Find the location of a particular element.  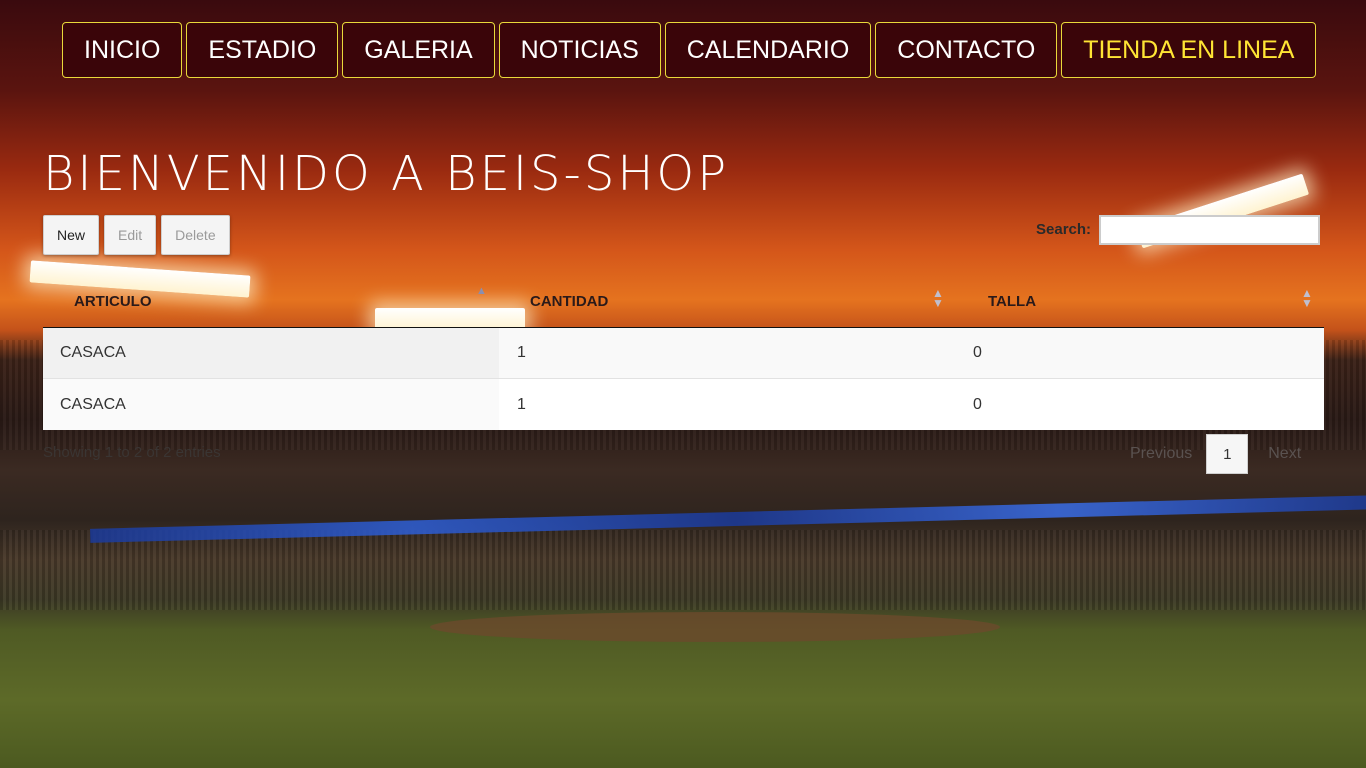

column-header-talla: TALLA ▲ ▼ is located at coordinates (1140, 301).